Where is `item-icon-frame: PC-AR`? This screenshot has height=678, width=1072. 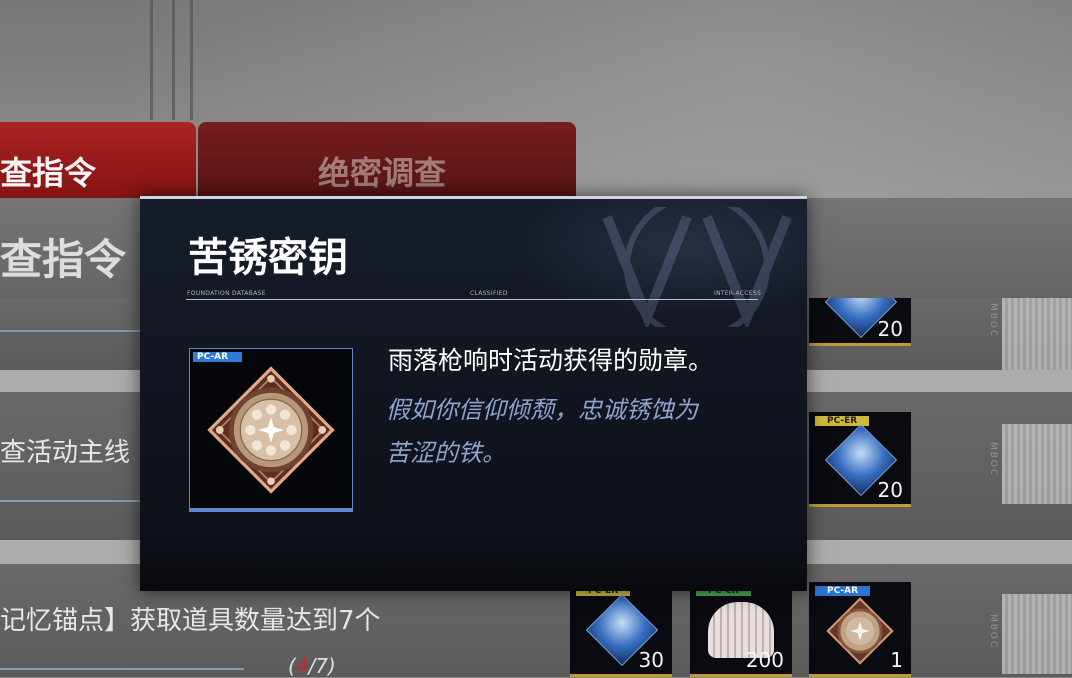 item-icon-frame: PC-AR is located at coordinates (271, 430).